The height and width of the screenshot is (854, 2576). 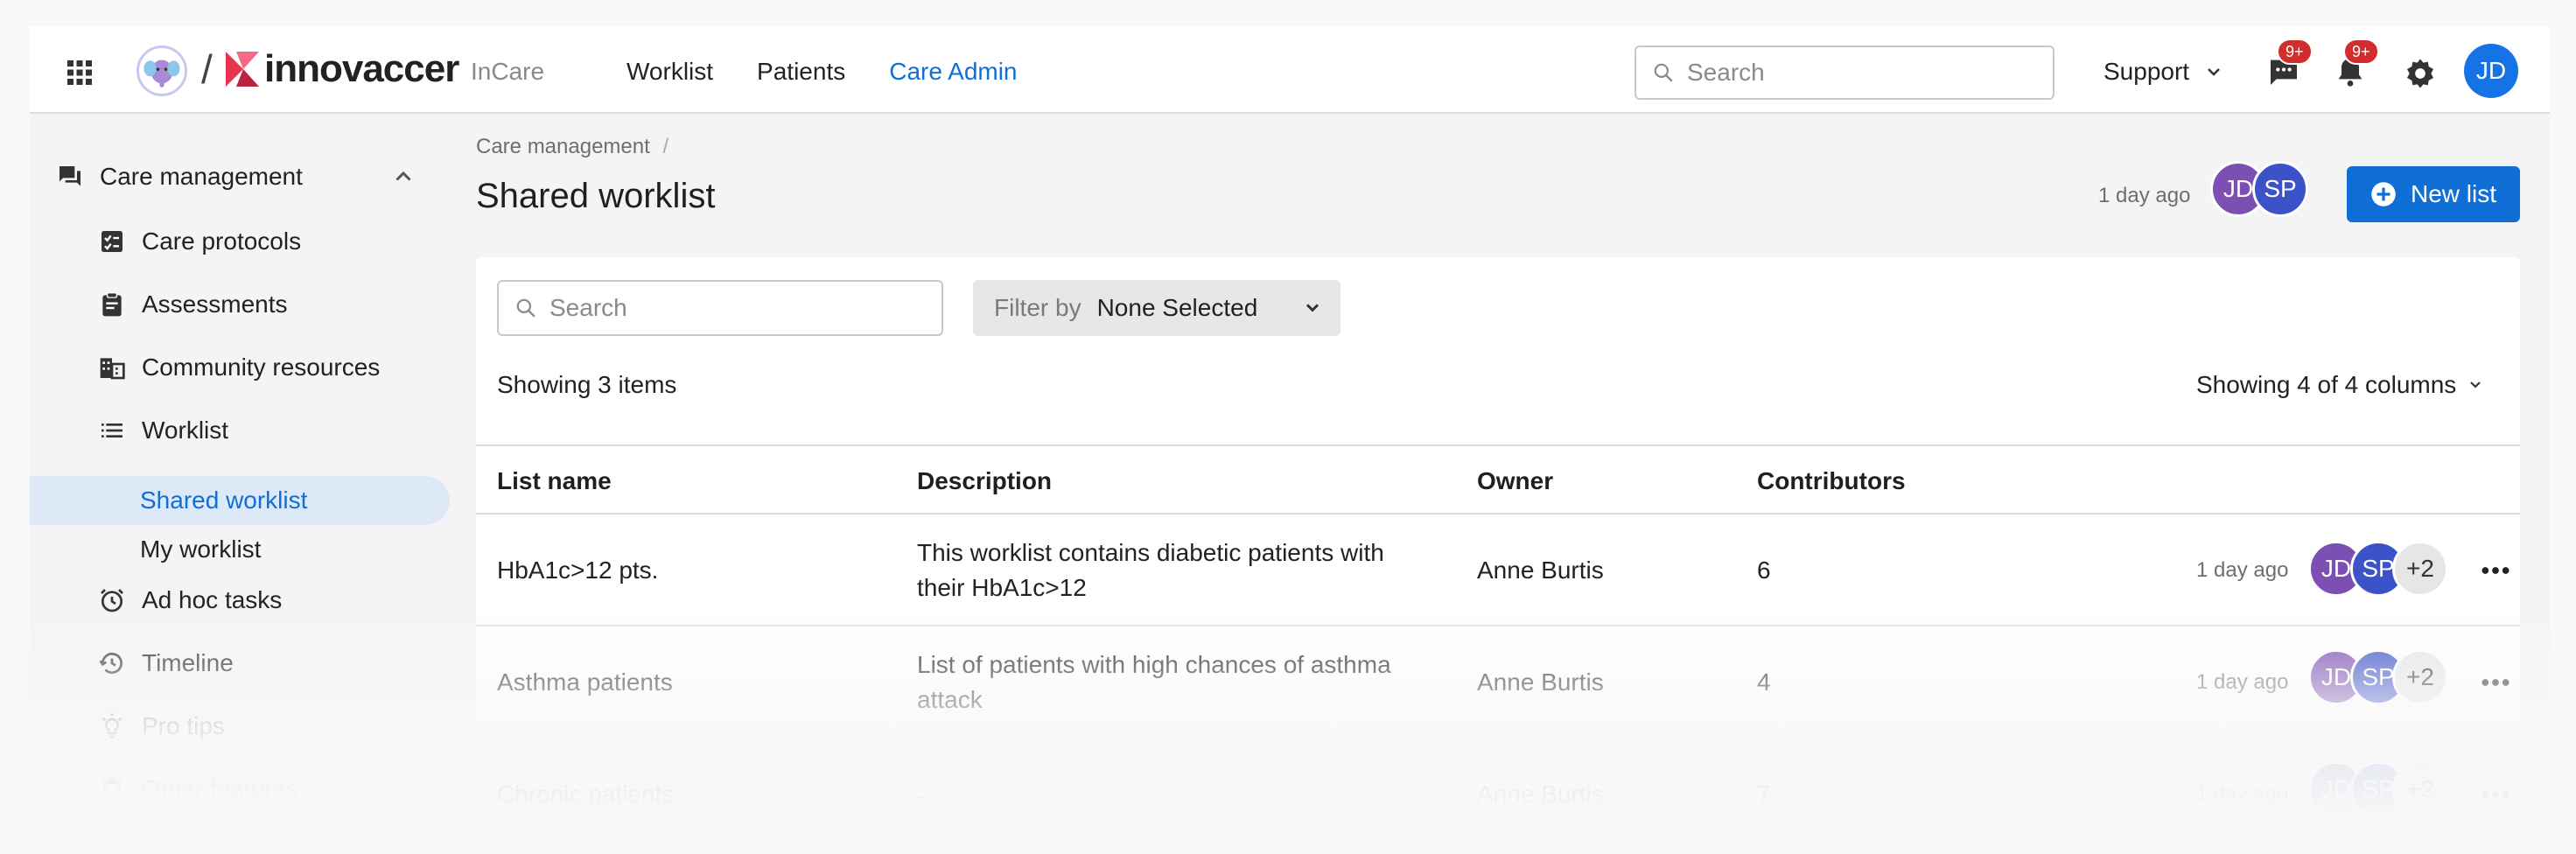 I want to click on column-header-description: Description, so click(x=984, y=481).